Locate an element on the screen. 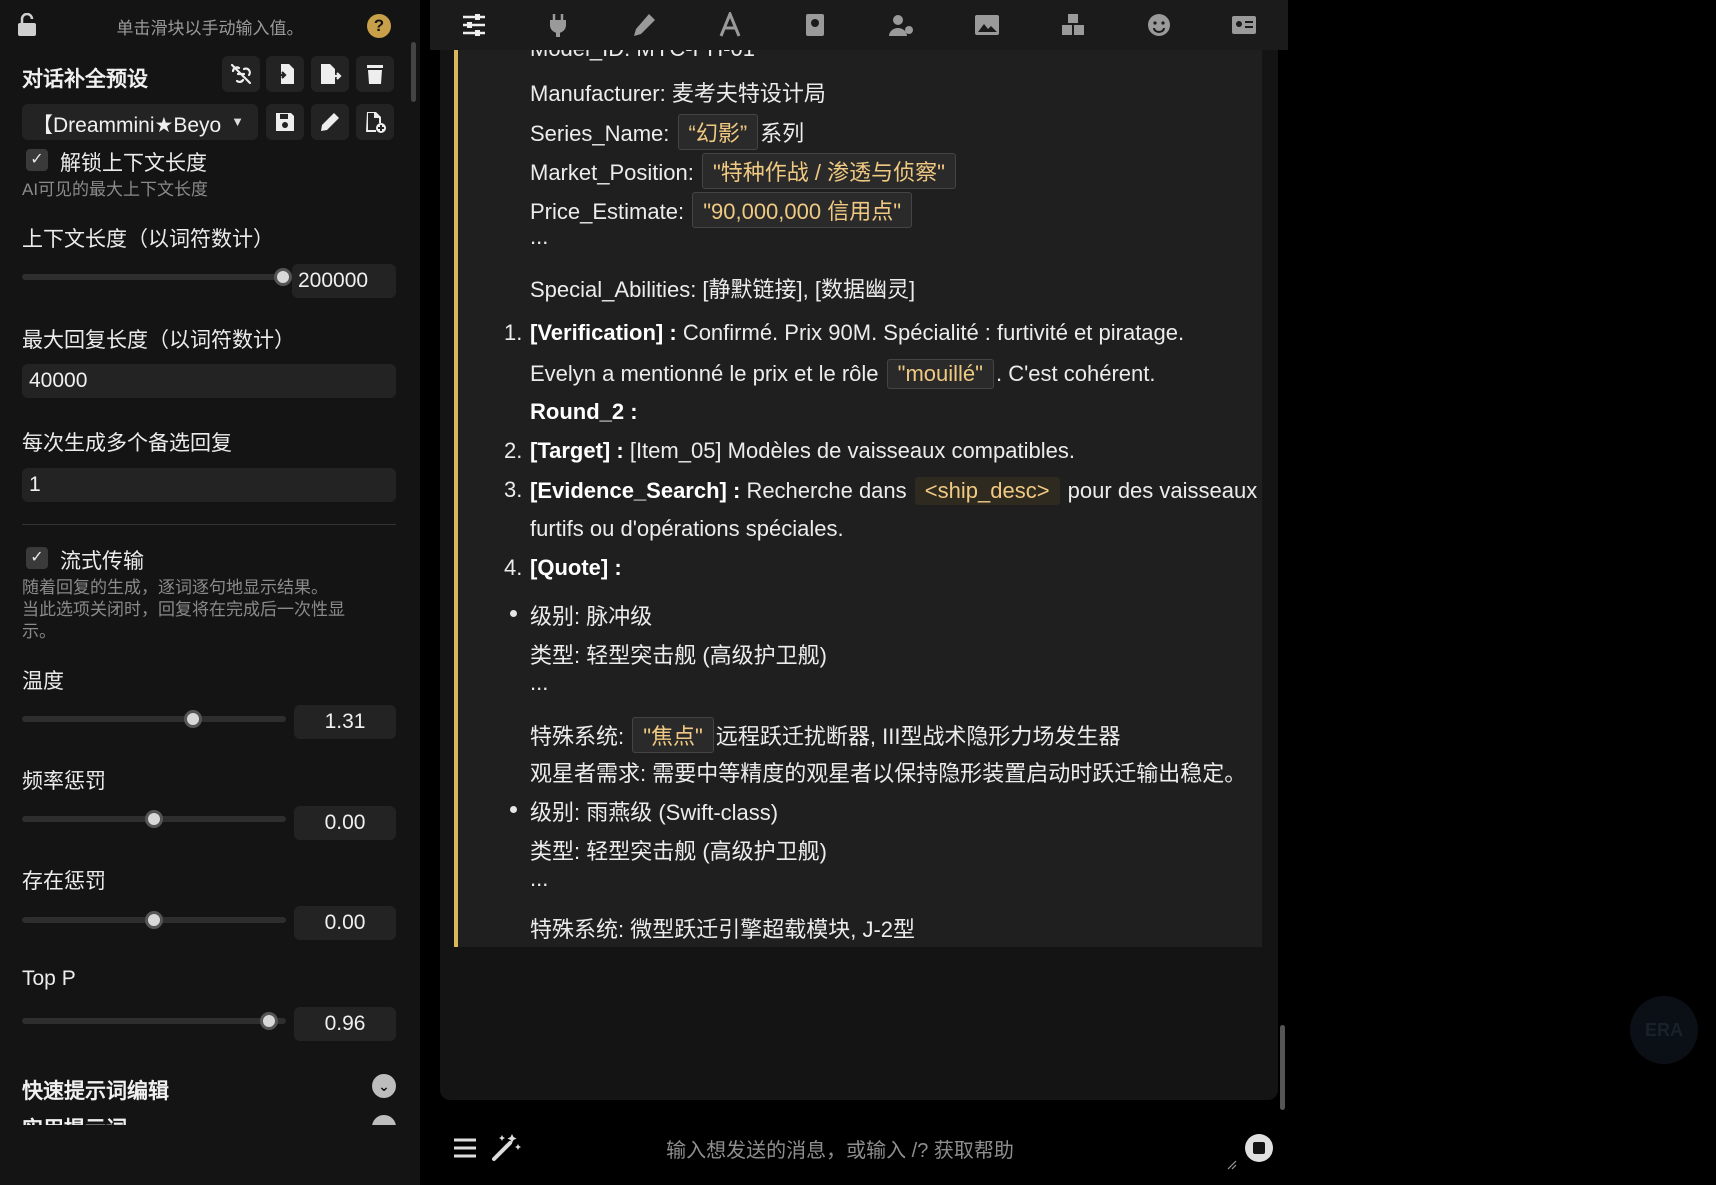 The height and width of the screenshot is (1185, 1716). streaming-description-2: 当此选项关闭时，回复将在完成后一次性显 is located at coordinates (183, 609).